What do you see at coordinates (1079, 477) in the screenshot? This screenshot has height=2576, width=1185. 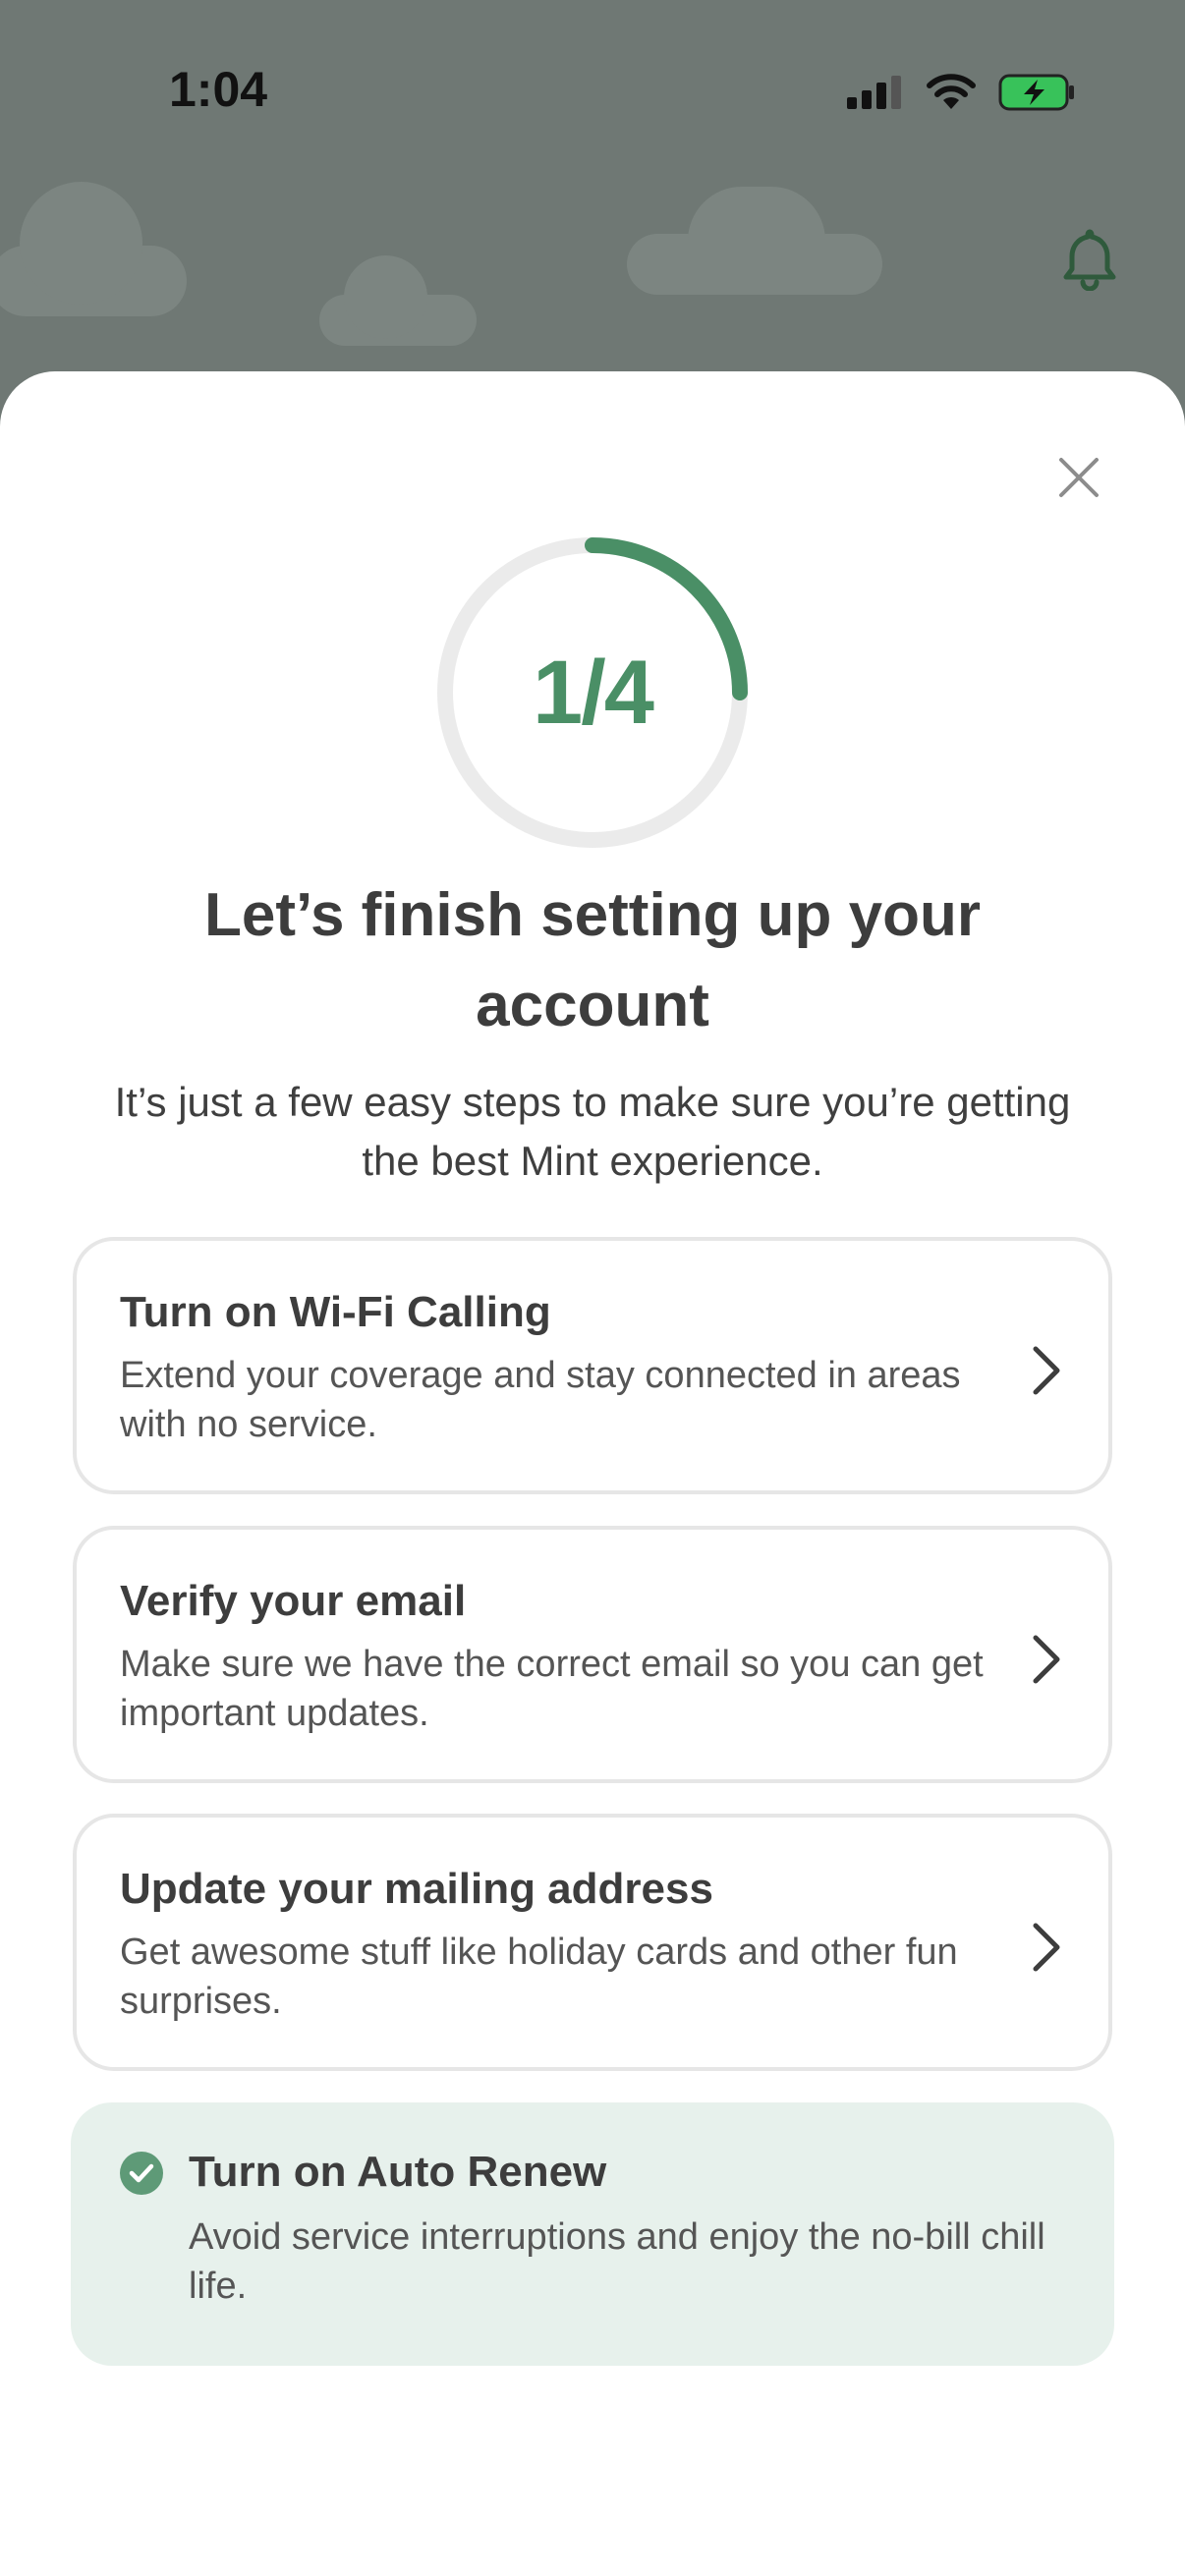 I see `close-icon` at bounding box center [1079, 477].